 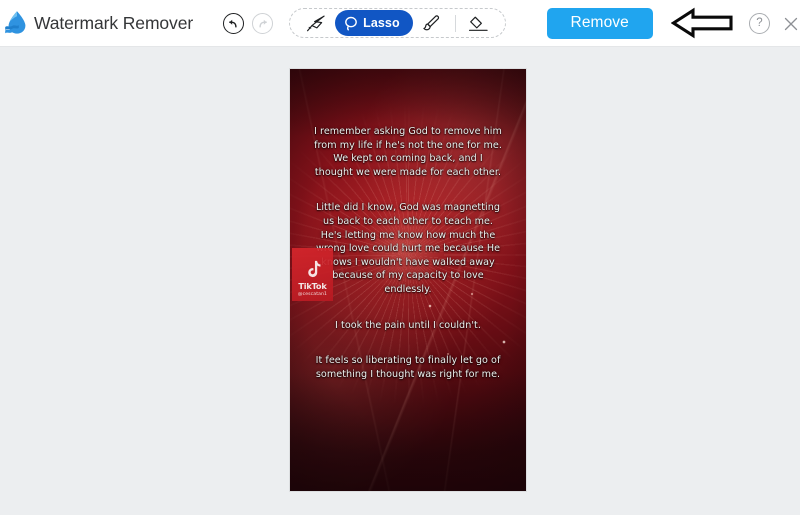 I want to click on redo-arrow-icon, so click(x=263, y=23).